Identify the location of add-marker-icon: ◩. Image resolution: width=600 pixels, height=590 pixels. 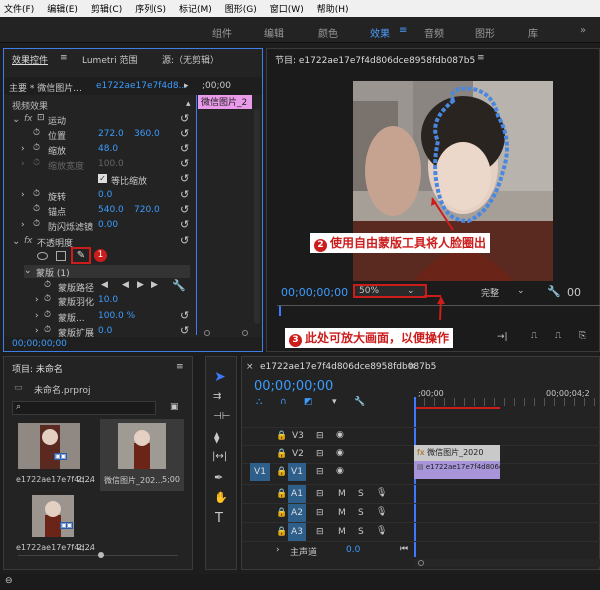
(308, 402).